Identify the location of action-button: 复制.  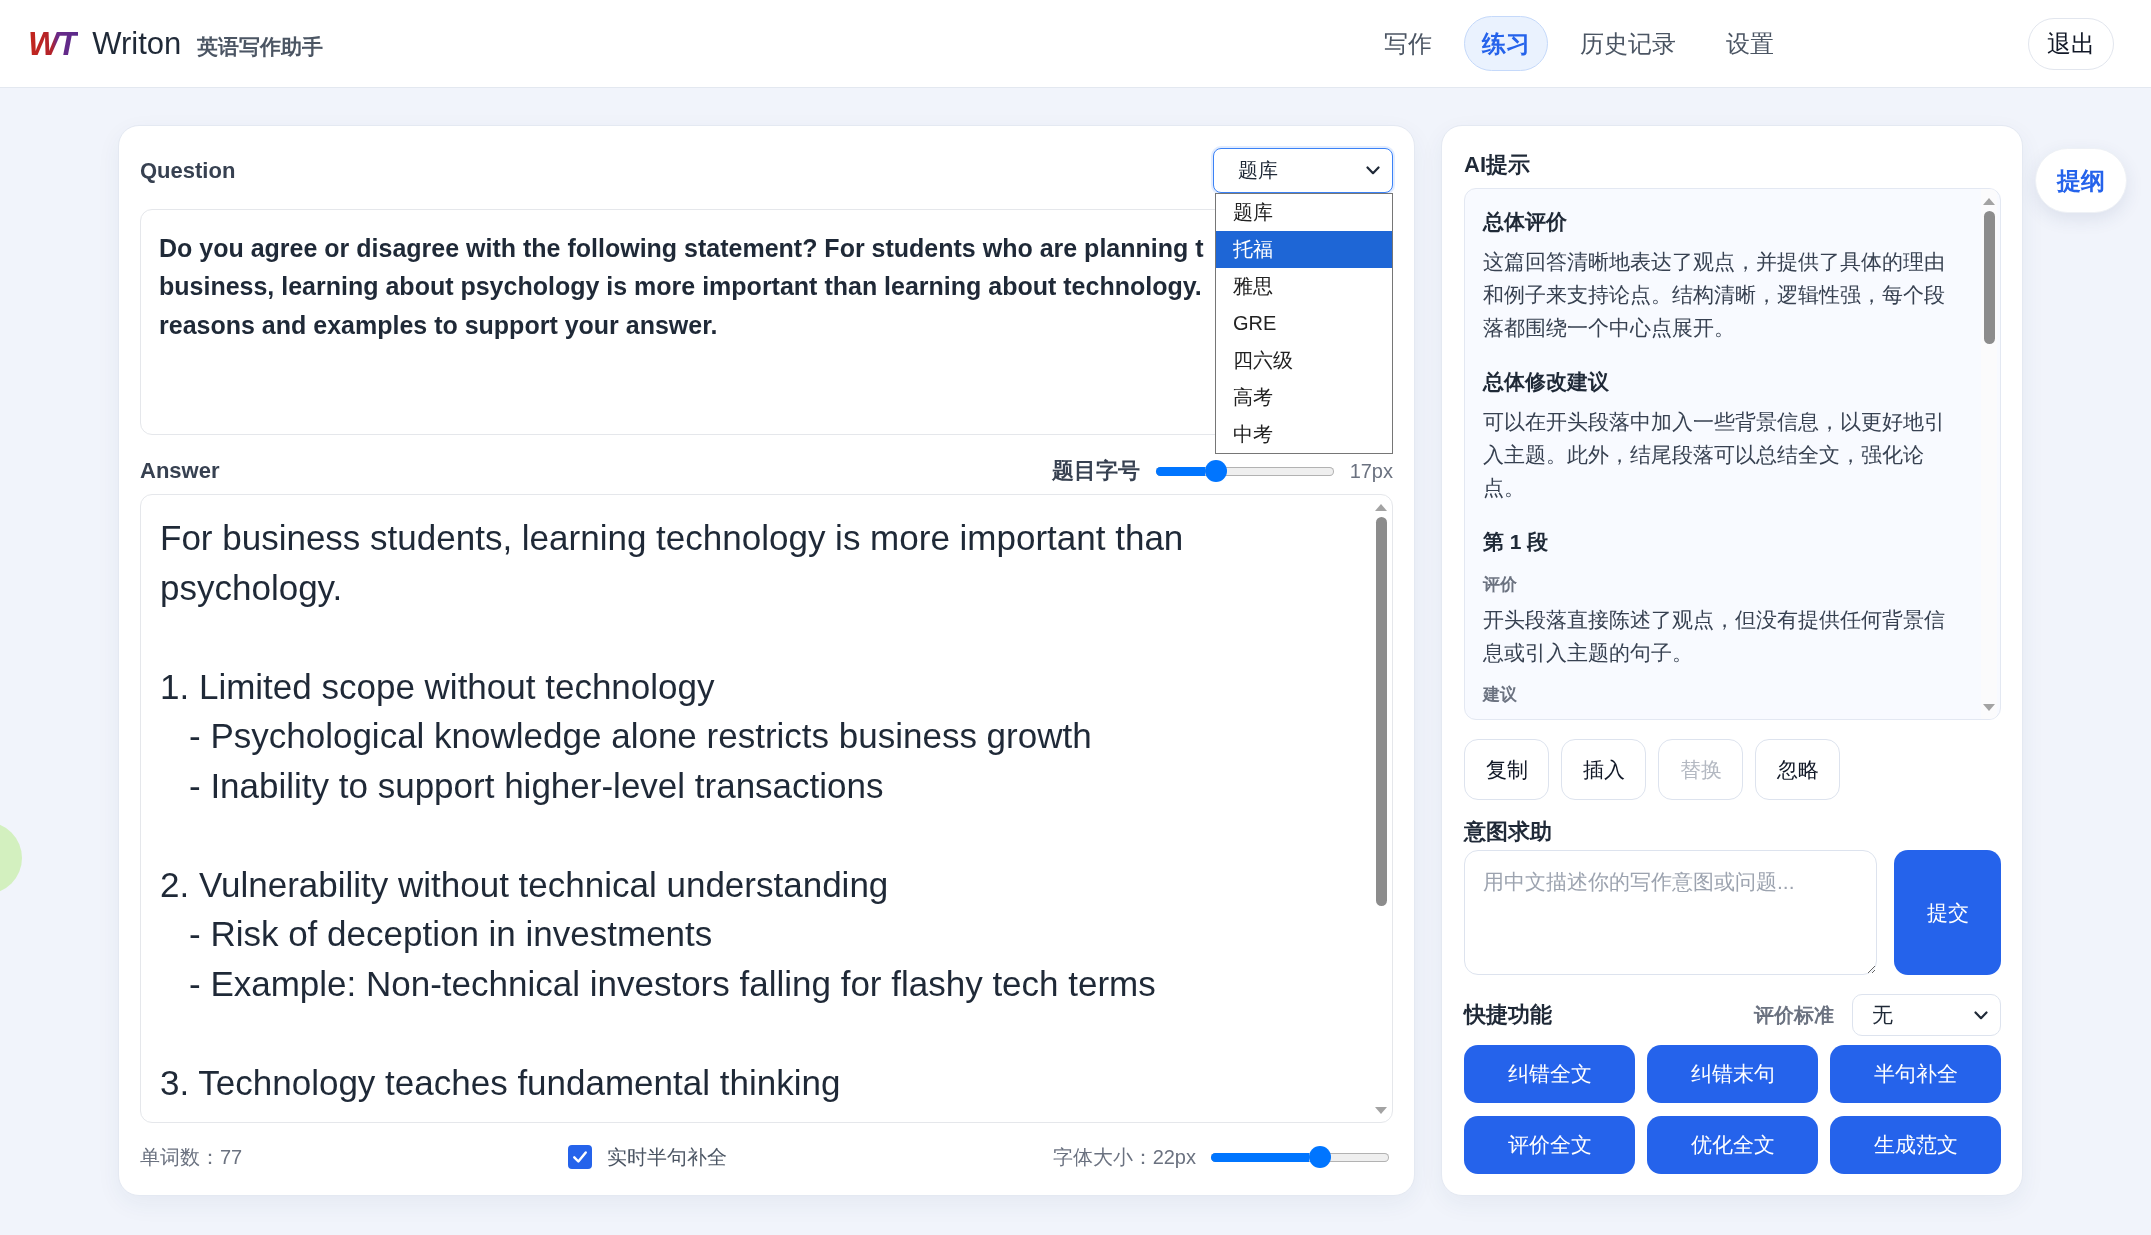
(1506, 769).